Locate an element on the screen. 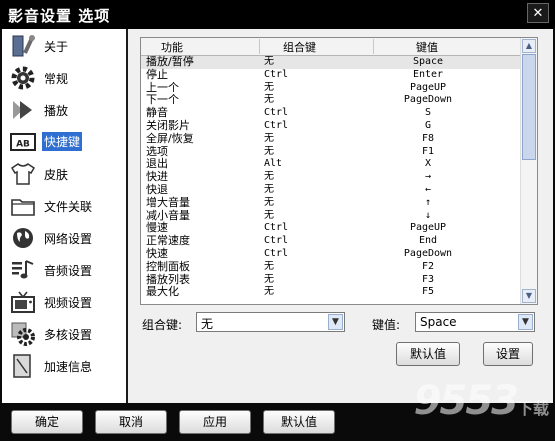 The width and height of the screenshot is (555, 441). sidebar-item-label: 快捷键 is located at coordinates (62, 141).